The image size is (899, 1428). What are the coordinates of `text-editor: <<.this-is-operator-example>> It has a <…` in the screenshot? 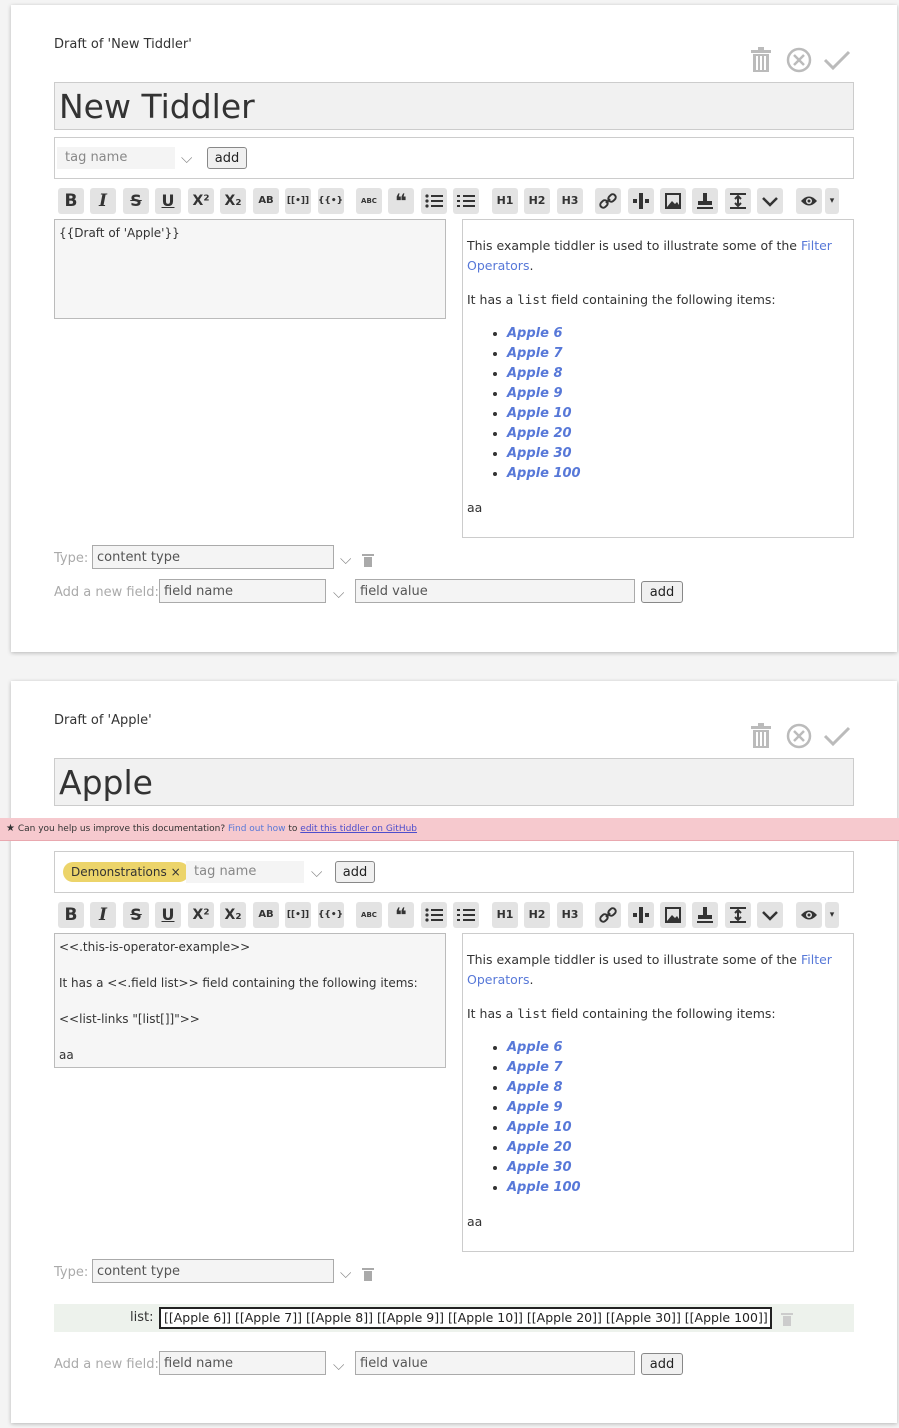 It's located at (250, 1000).